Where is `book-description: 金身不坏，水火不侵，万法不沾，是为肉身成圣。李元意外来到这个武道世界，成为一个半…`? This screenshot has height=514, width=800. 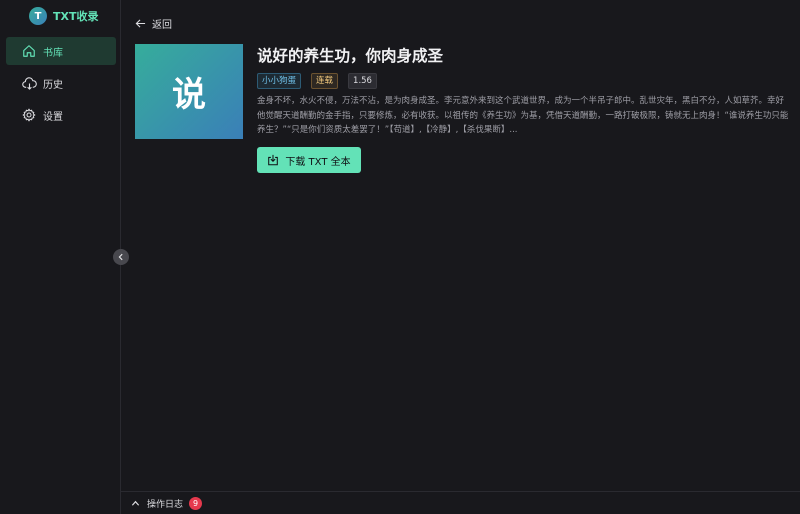 book-description: 金身不坏，水火不侵，万法不沾，是为肉身成圣。李元意外来到这个武道世界，成为一个半… is located at coordinates (523, 115).